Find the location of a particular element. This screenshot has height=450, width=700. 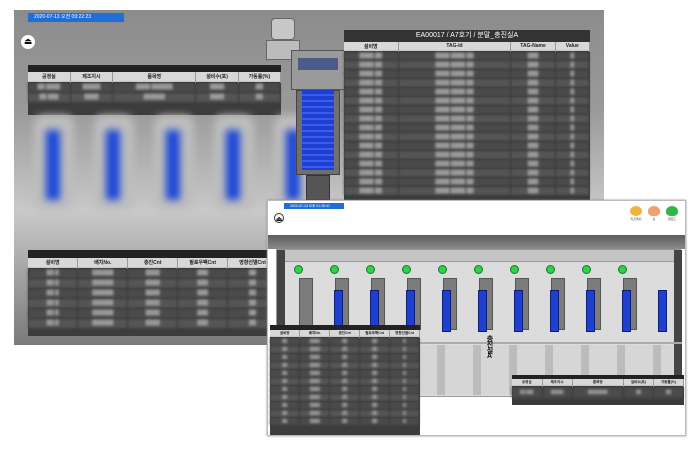

tag-header-id: TAG-Id is located at coordinates (455, 46).